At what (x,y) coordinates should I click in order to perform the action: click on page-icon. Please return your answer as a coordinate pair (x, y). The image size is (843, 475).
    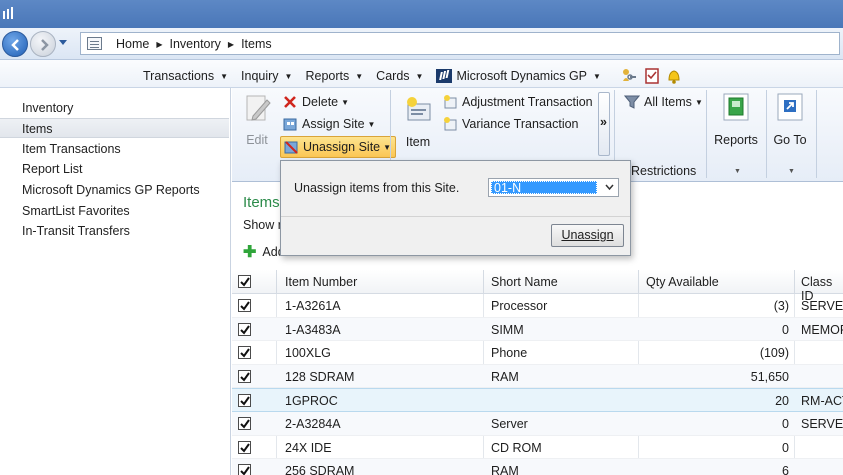
    Looking at the image, I should click on (94, 43).